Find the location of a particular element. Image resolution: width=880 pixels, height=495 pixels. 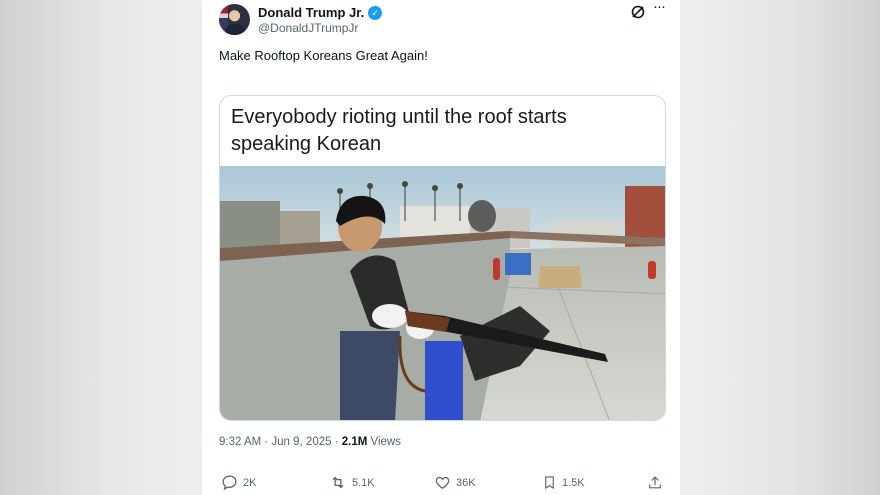

grok-icon-glyph is located at coordinates (638, 12).